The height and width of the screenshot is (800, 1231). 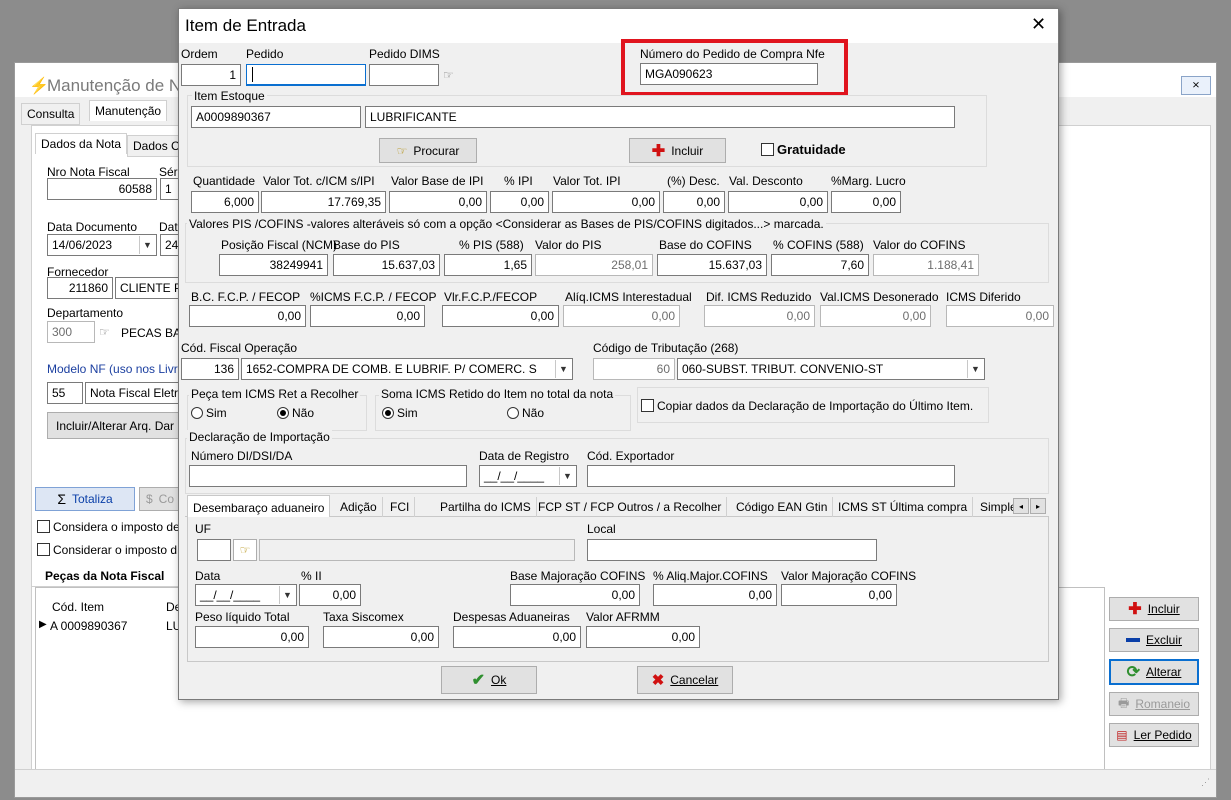 What do you see at coordinates (65, 393) in the screenshot?
I see `modelo-cod-field: 55` at bounding box center [65, 393].